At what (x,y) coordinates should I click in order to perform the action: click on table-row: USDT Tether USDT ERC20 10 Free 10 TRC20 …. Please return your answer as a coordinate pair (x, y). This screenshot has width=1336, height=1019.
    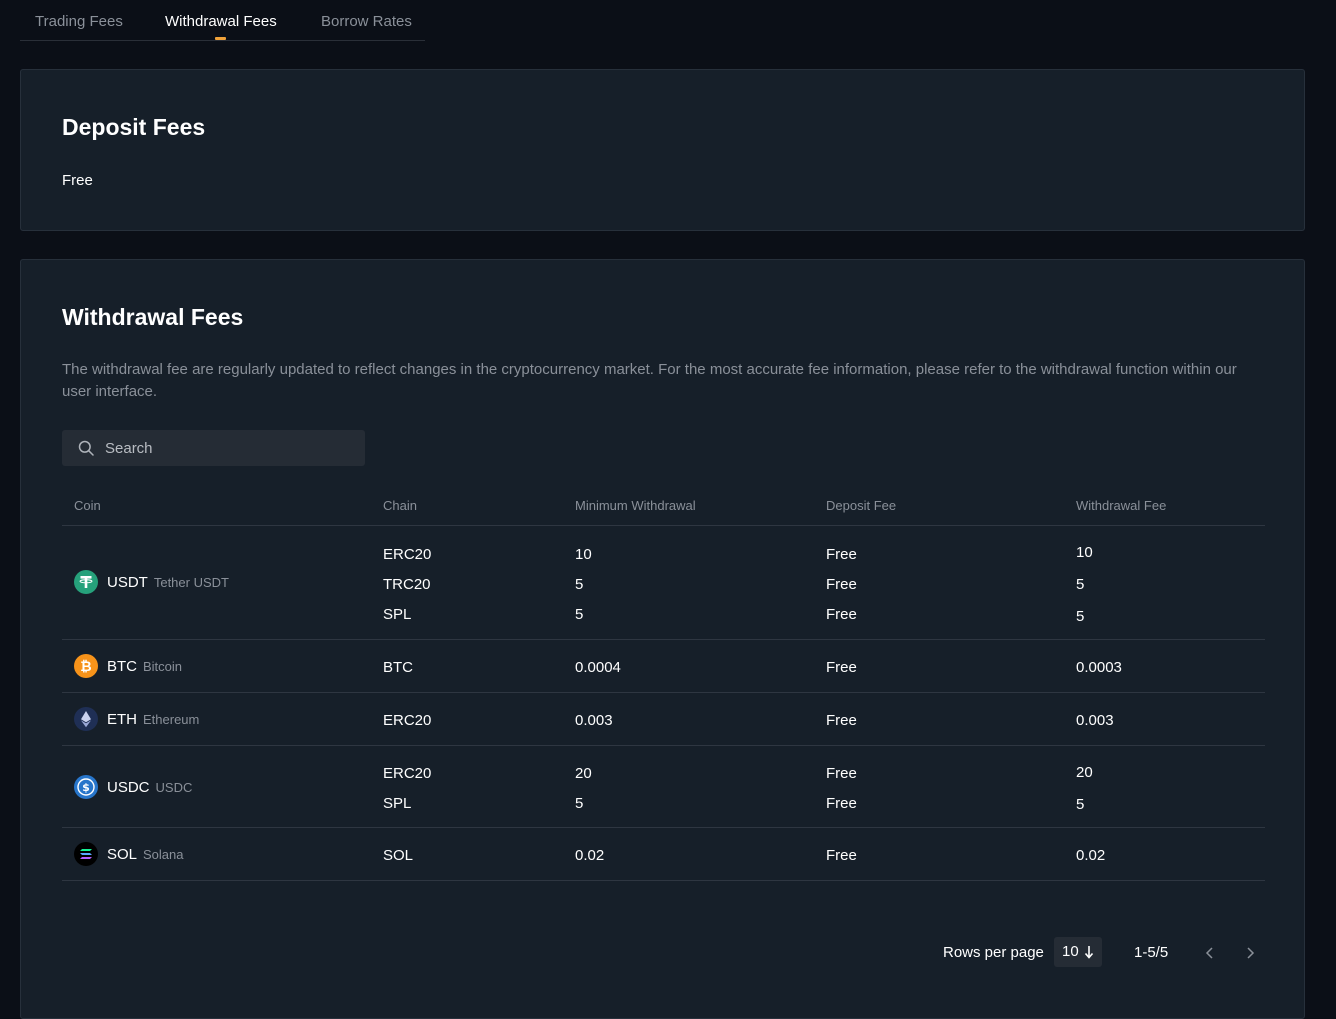
    Looking at the image, I should click on (663, 583).